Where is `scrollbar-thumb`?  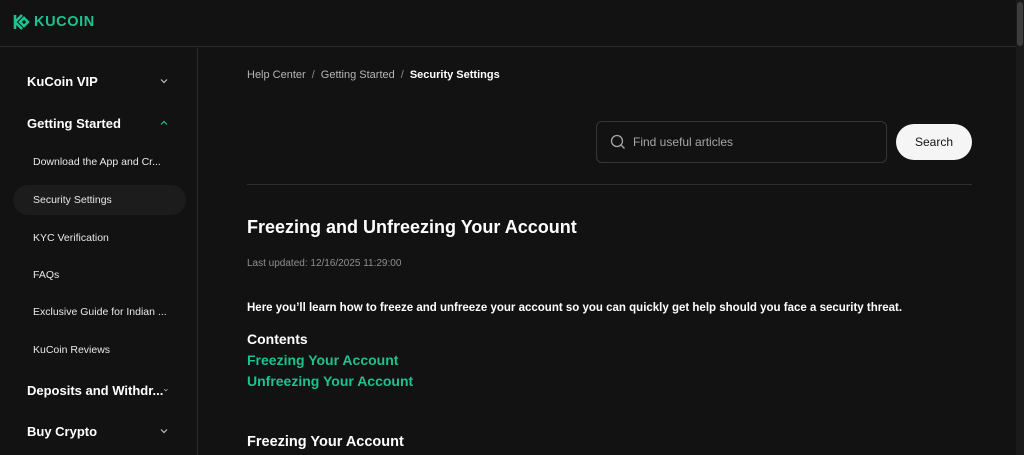
scrollbar-thumb is located at coordinates (1020, 24).